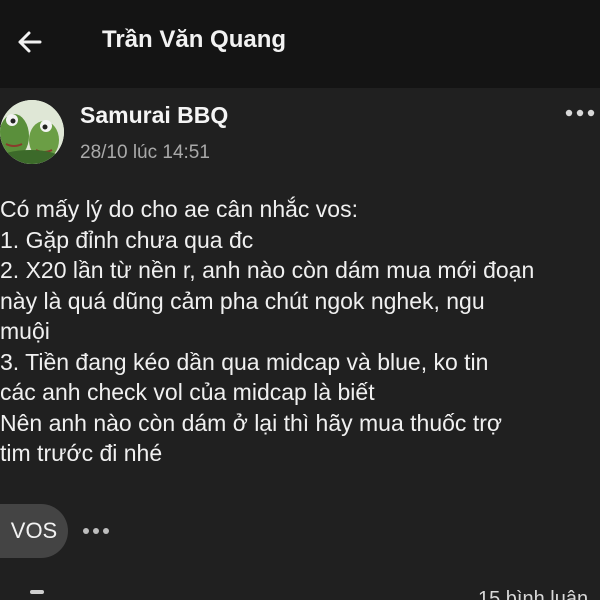 The image size is (600, 600). What do you see at coordinates (37, 592) in the screenshot?
I see `reaction-icon-partial` at bounding box center [37, 592].